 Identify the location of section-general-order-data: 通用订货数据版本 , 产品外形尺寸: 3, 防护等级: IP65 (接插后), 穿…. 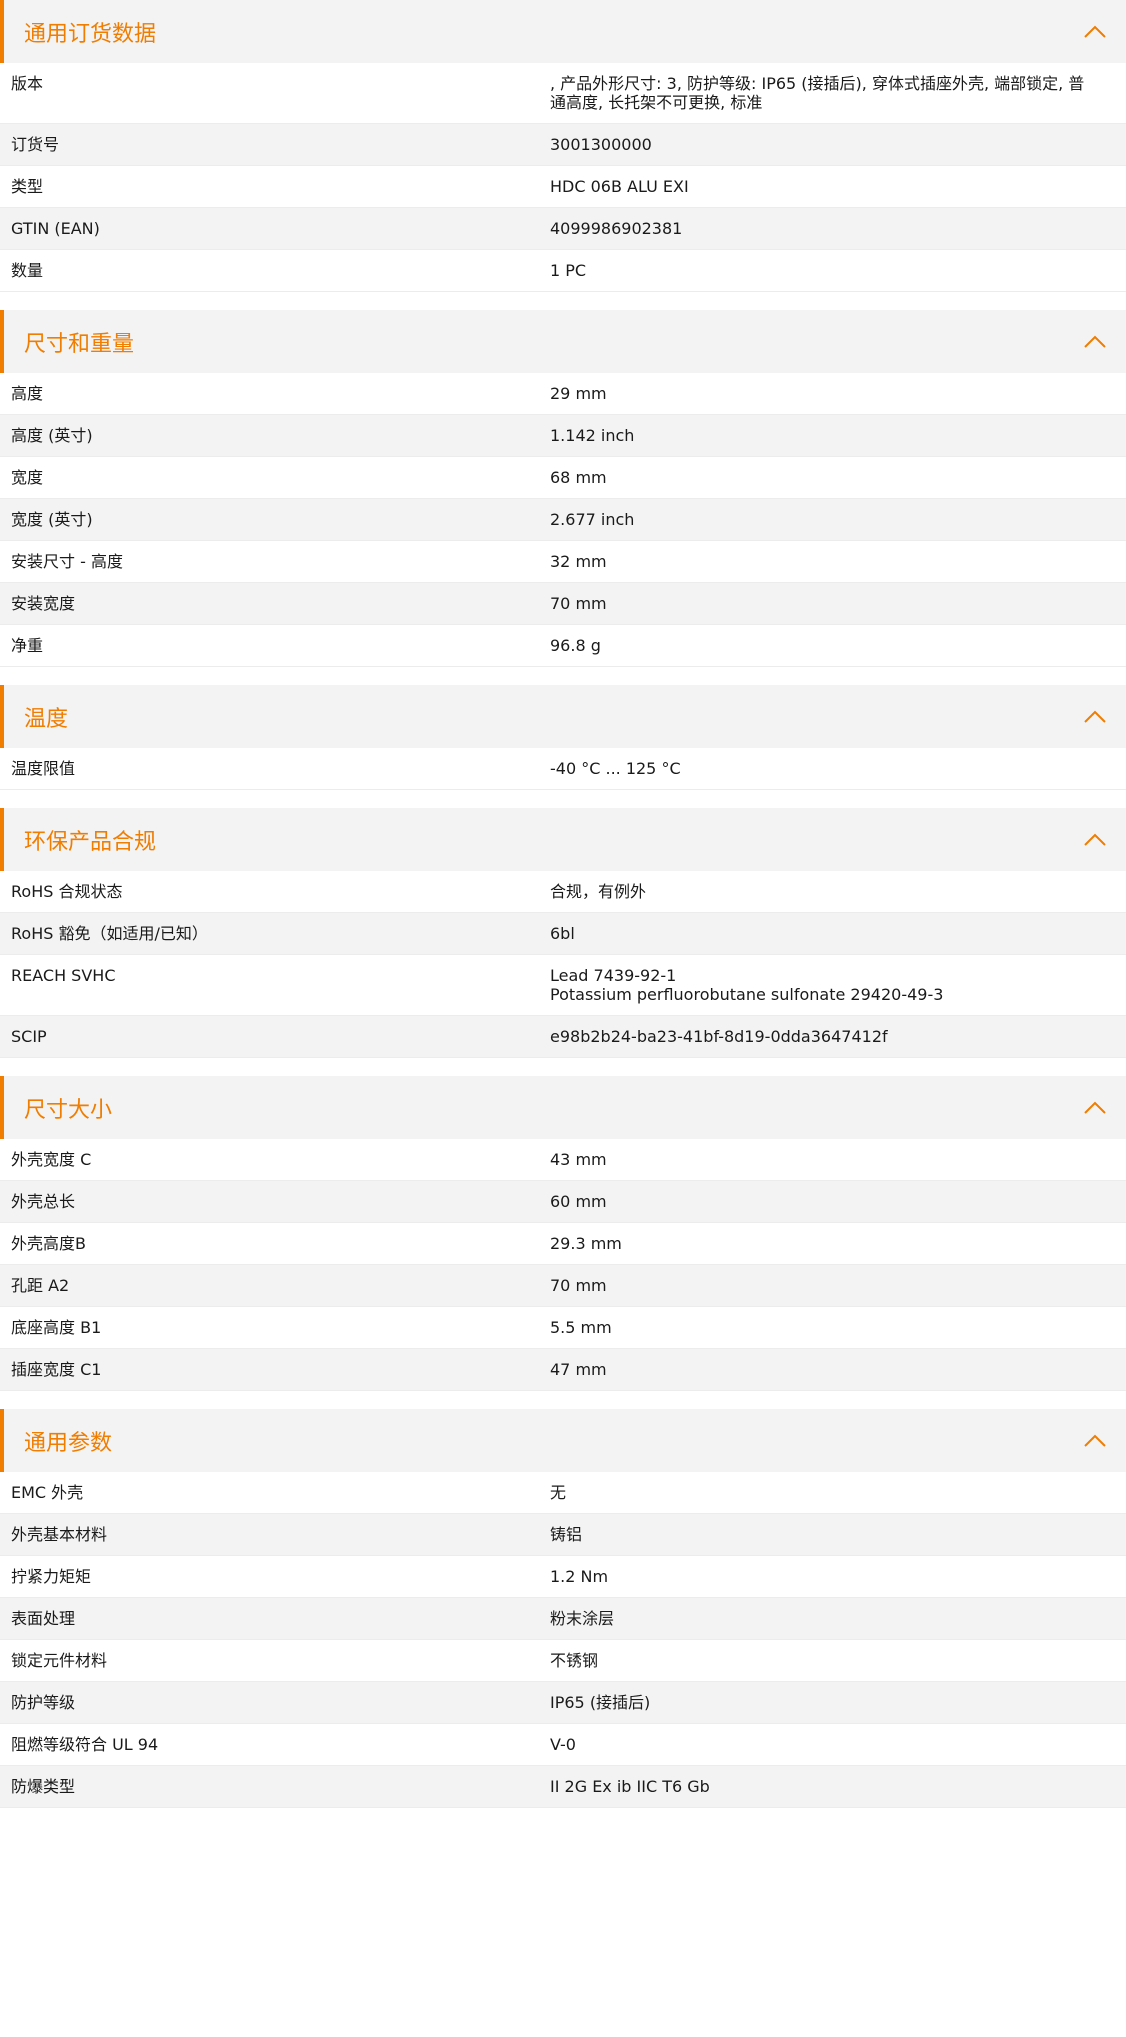
(563, 146).